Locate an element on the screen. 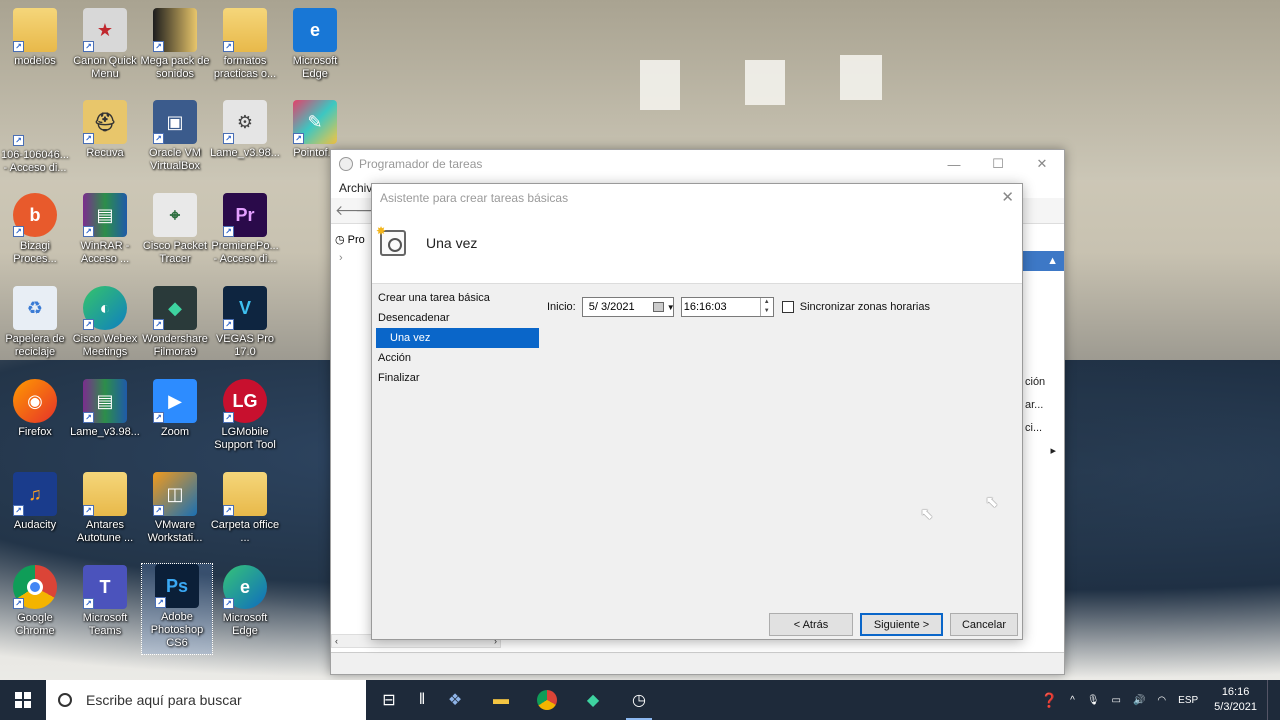 Image resolution: width=1280 pixels, height=720 pixels. volume-icon: 🔊 is located at coordinates (1139, 700).